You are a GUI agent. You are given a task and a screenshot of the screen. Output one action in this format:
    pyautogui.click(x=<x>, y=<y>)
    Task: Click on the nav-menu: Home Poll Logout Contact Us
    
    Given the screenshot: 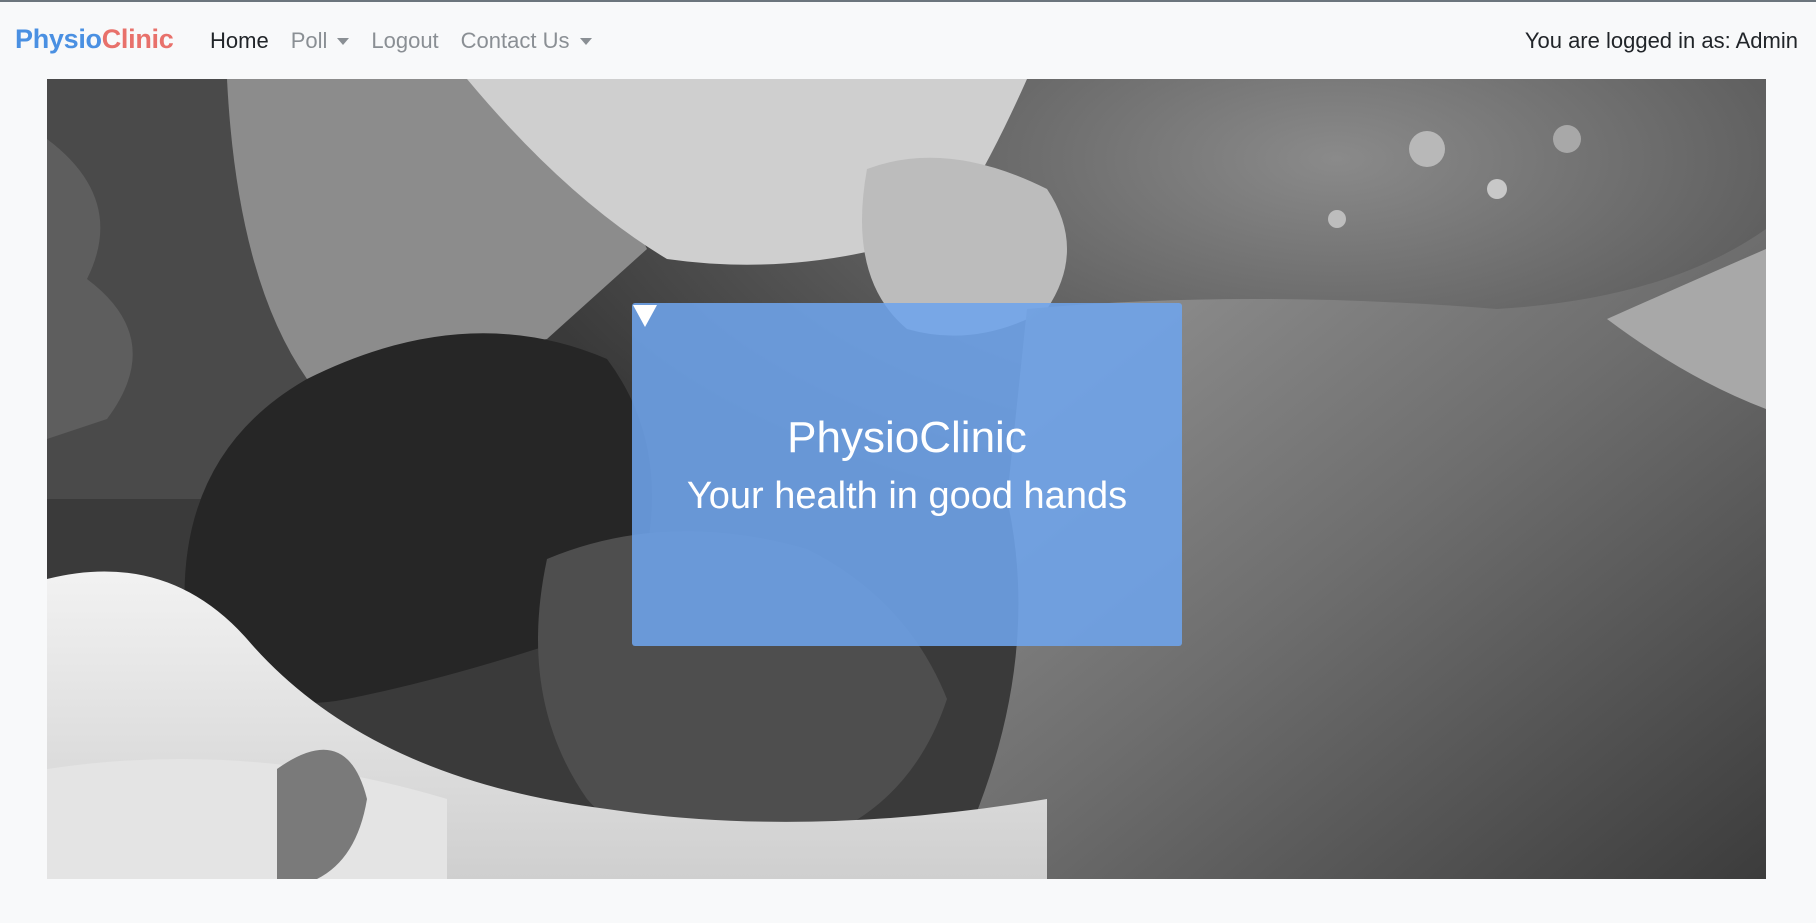 What is the action you would take?
    pyautogui.click(x=412, y=41)
    